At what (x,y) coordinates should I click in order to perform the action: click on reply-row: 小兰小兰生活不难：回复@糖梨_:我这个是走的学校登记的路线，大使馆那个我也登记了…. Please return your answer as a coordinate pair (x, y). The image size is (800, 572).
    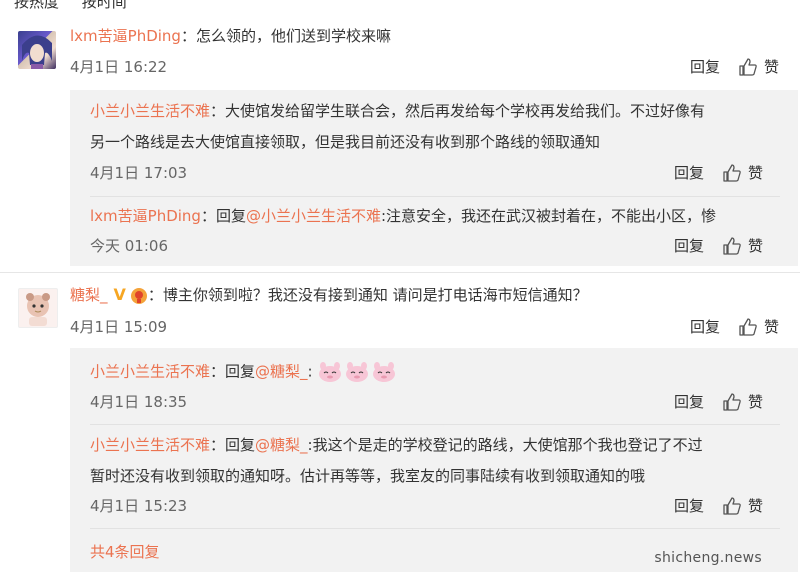
    Looking at the image, I should click on (396, 445).